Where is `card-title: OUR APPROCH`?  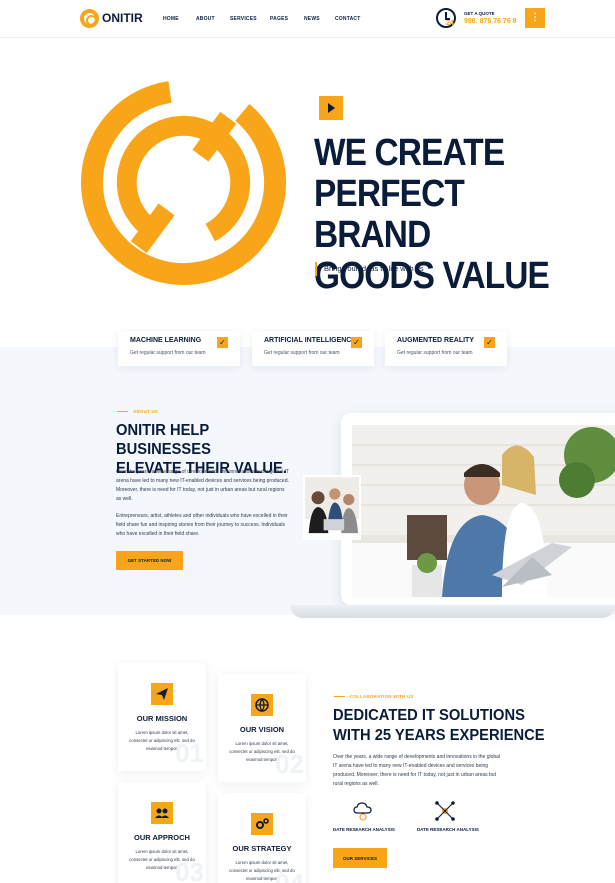 card-title: OUR APPROCH is located at coordinates (162, 837).